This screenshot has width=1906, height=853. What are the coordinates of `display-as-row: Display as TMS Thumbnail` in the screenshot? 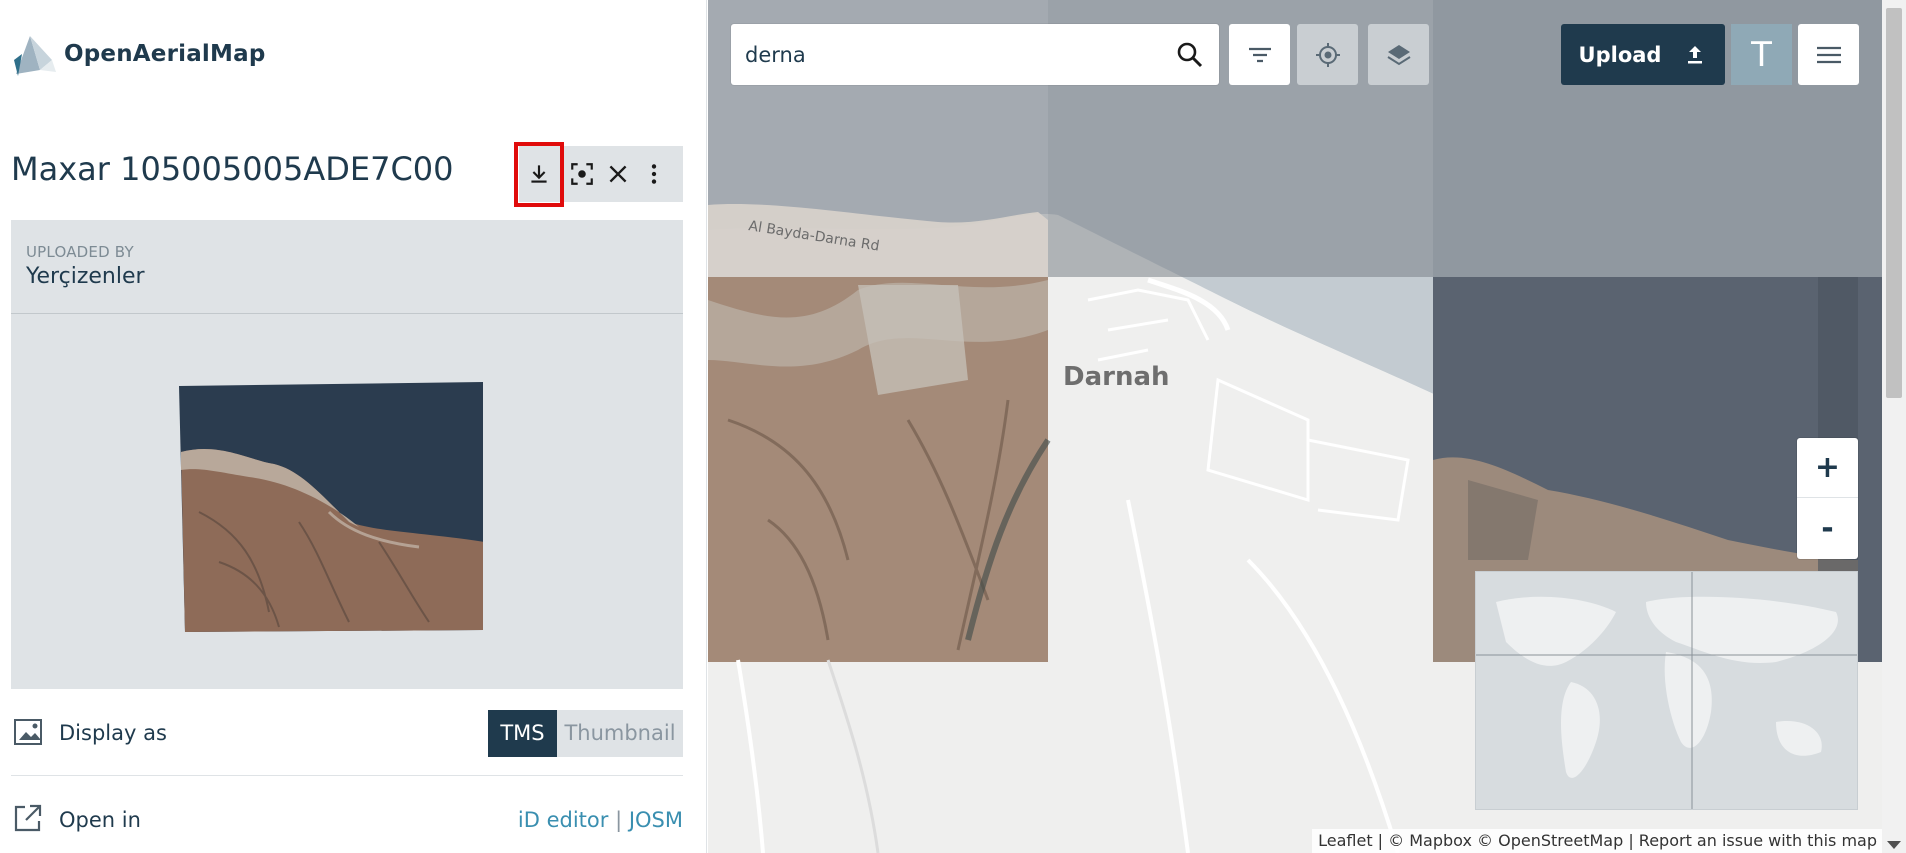 It's located at (347, 733).